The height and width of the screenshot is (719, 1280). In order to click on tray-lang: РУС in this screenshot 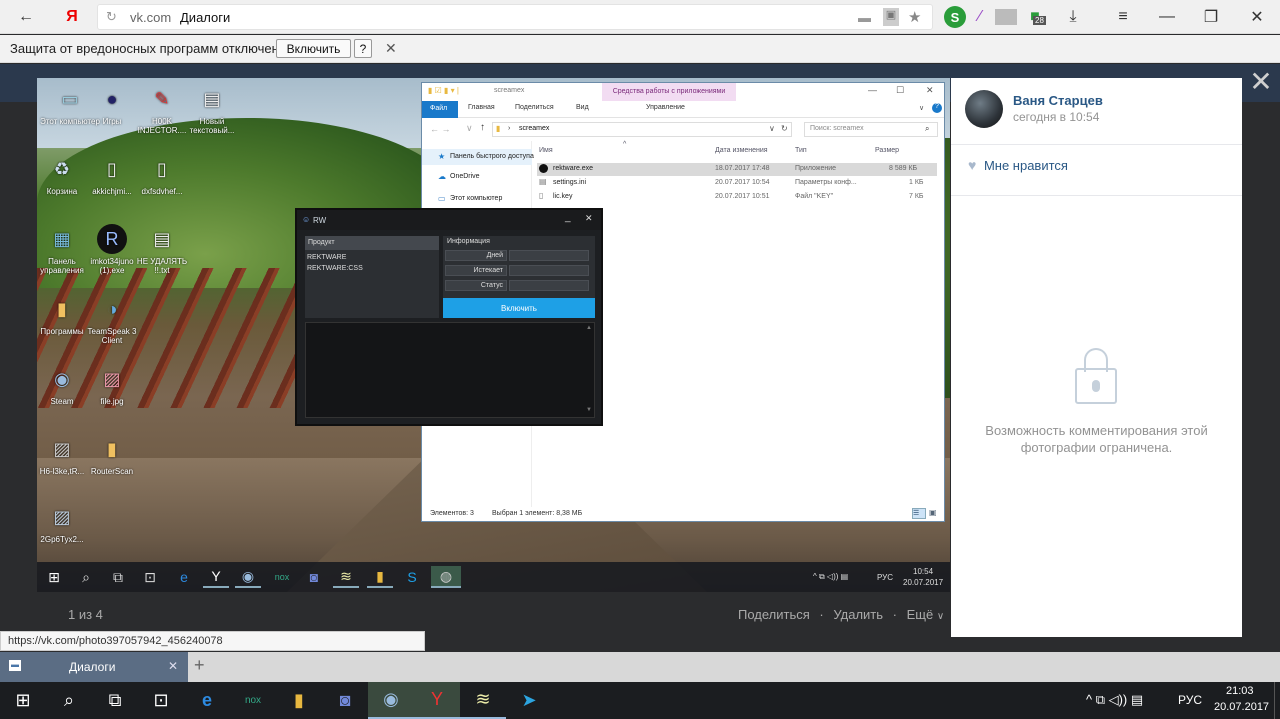, I will do `click(1190, 700)`.